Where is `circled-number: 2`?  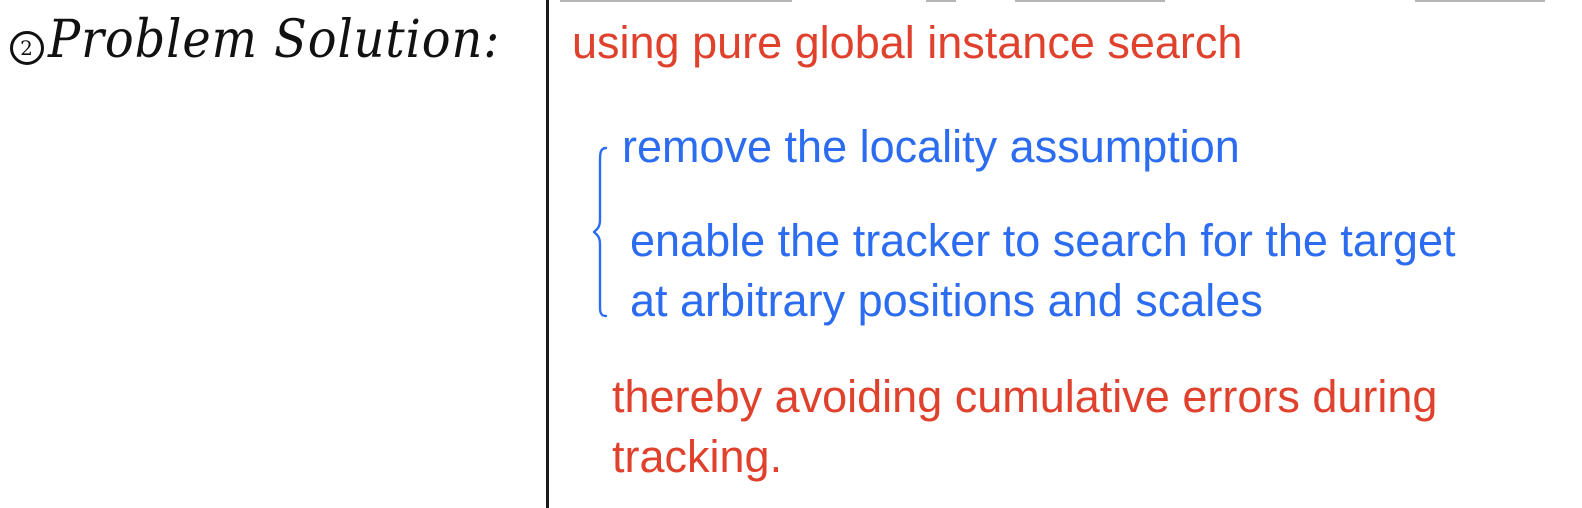 circled-number: 2 is located at coordinates (27, 48).